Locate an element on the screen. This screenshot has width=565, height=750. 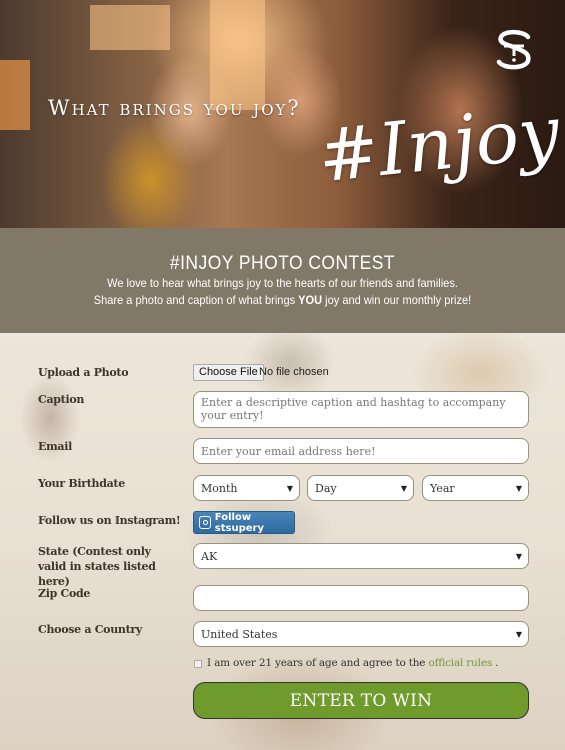
instagram-label: Follow us on Instagram! is located at coordinates (109, 520).